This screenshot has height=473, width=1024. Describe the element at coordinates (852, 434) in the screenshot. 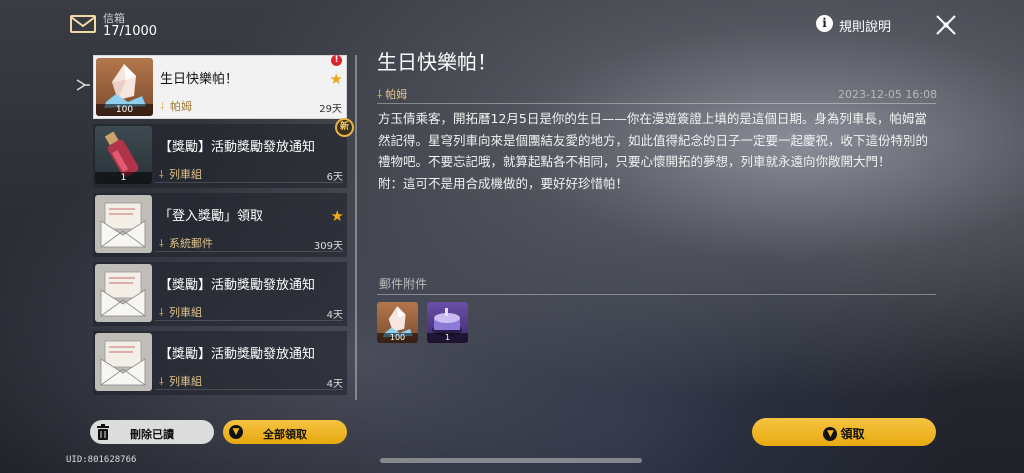

I see `claim-label: 領取` at that location.